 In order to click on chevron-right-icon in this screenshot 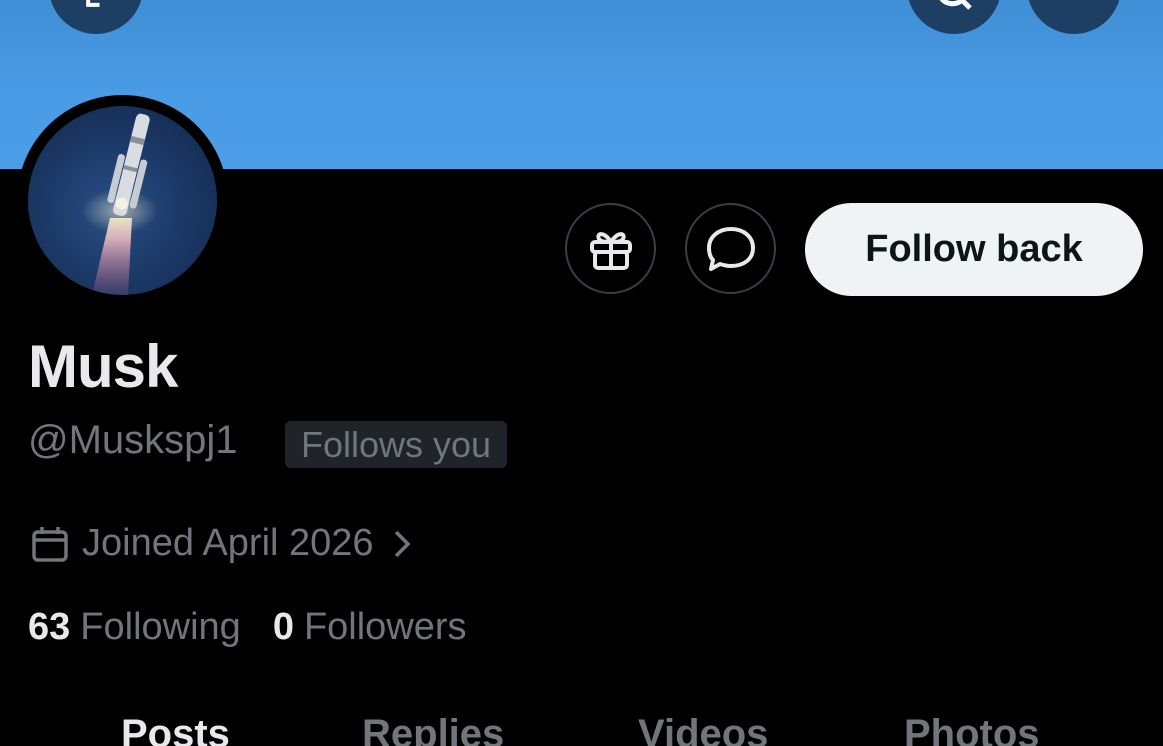, I will do `click(402, 544)`.